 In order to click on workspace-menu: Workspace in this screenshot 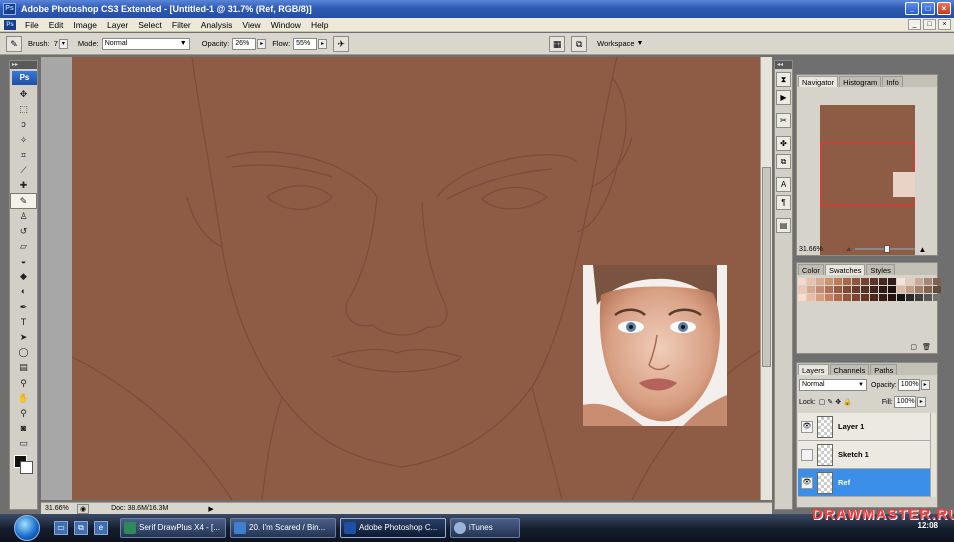, I will do `click(615, 43)`.